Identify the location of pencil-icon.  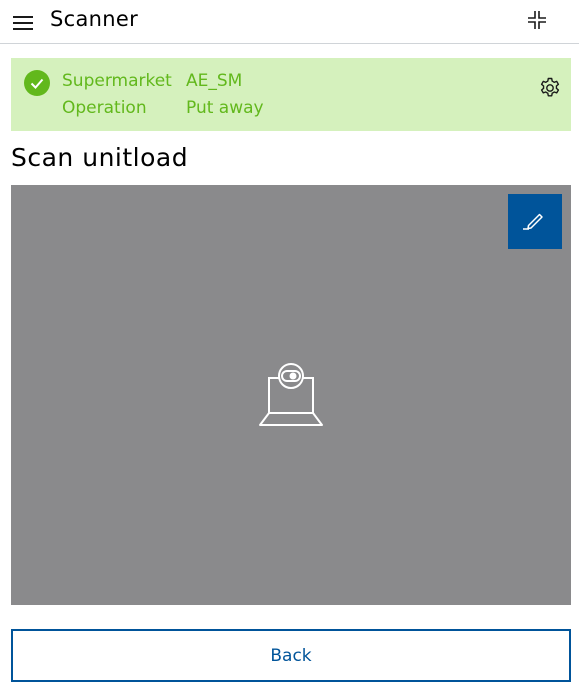
(533, 221).